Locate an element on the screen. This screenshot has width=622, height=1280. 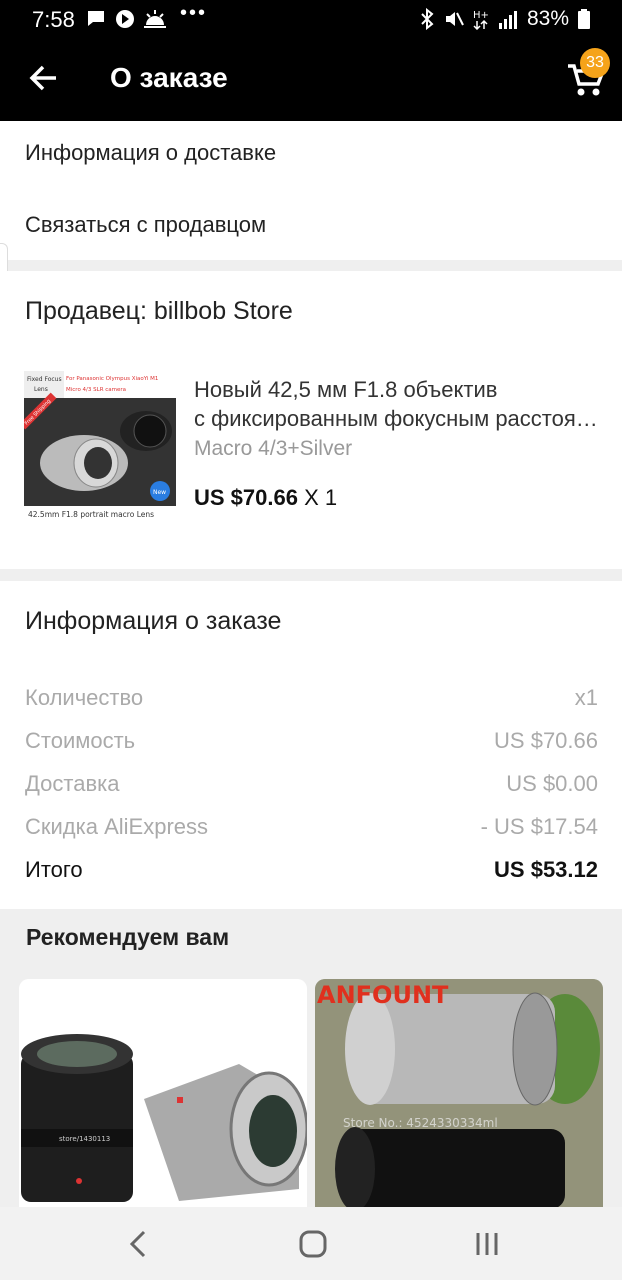
product-price-row: US $70.66 X 1 is located at coordinates (265, 498).